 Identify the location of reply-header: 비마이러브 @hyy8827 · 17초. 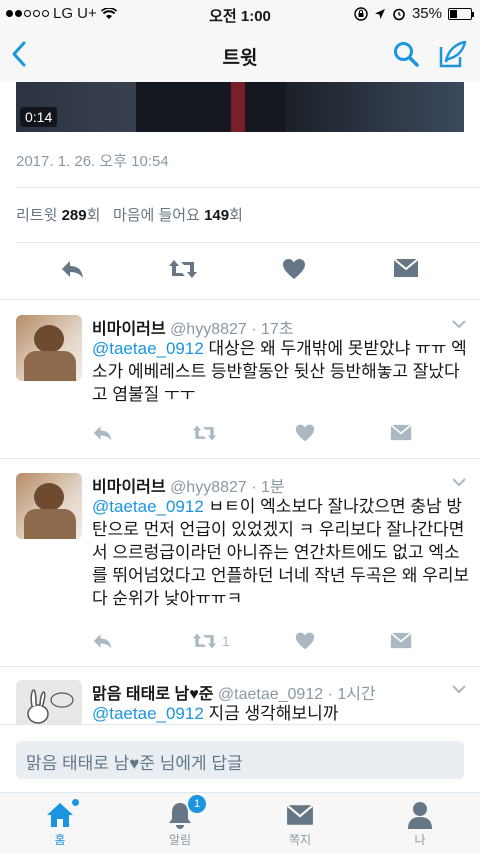
(193, 327).